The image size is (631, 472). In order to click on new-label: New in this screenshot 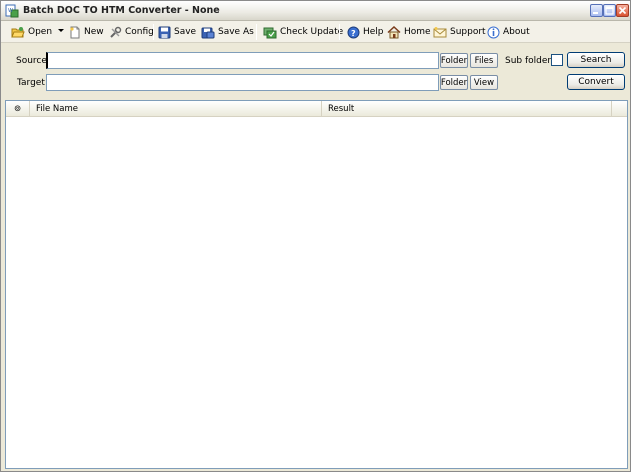, I will do `click(94, 32)`.